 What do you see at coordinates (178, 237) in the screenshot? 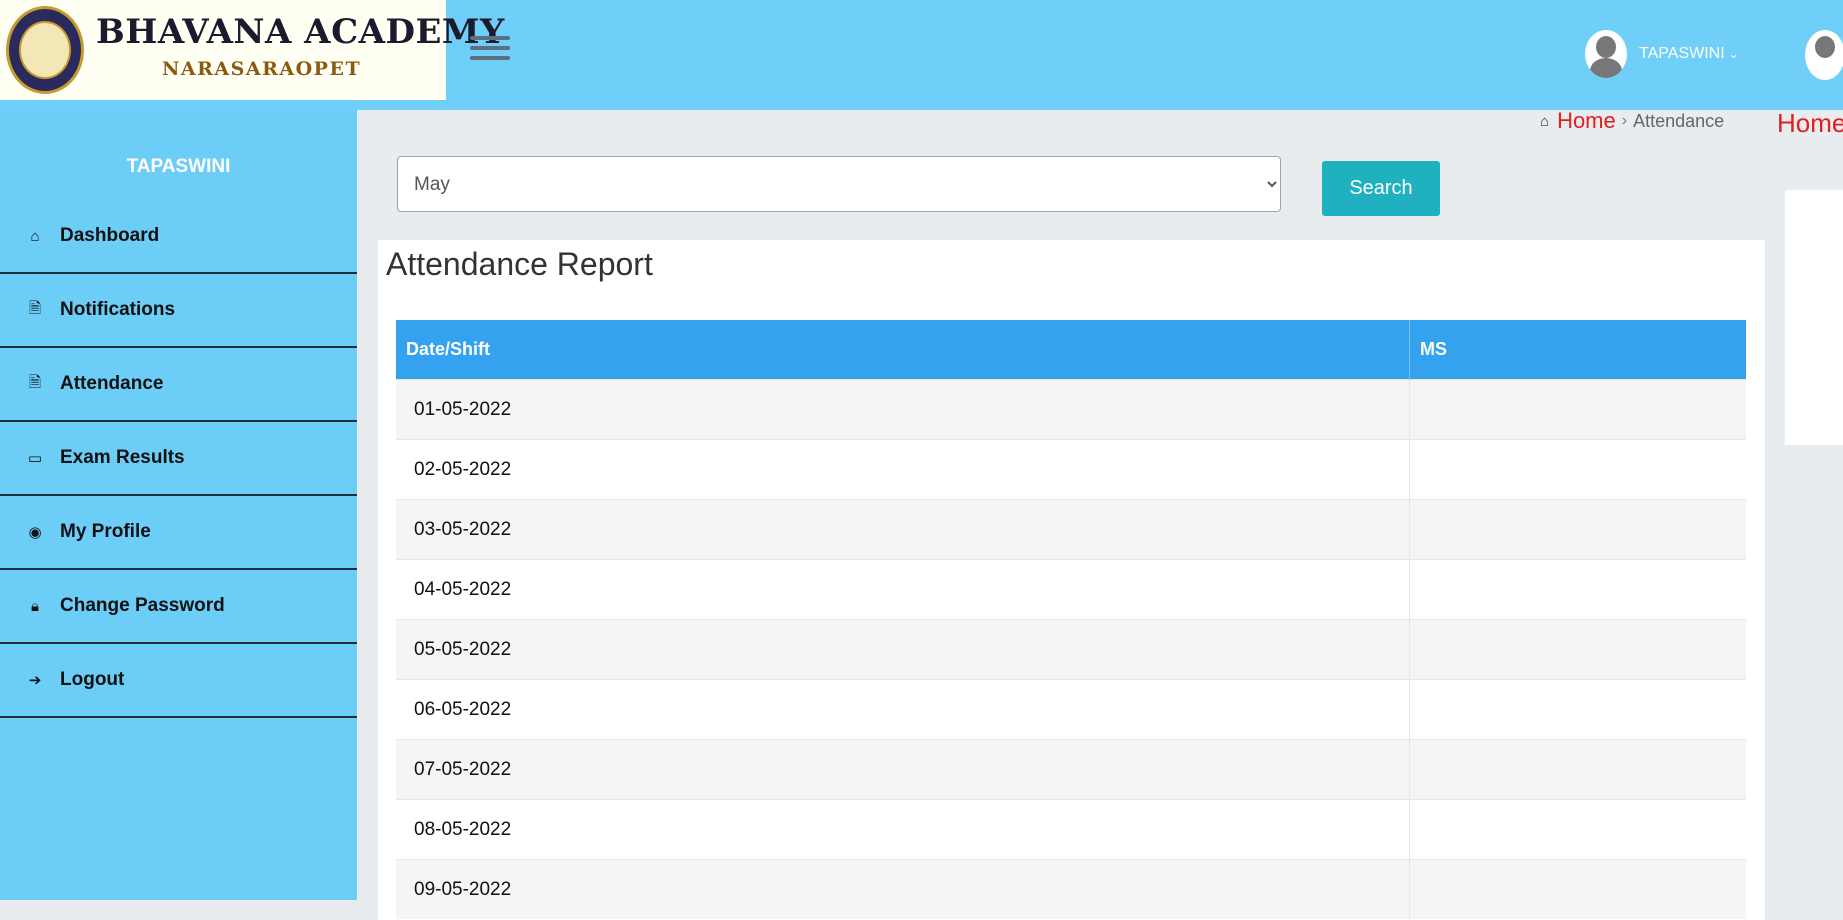
I see `sidebar-item-dashboard: ⌂ Dashboard` at bounding box center [178, 237].